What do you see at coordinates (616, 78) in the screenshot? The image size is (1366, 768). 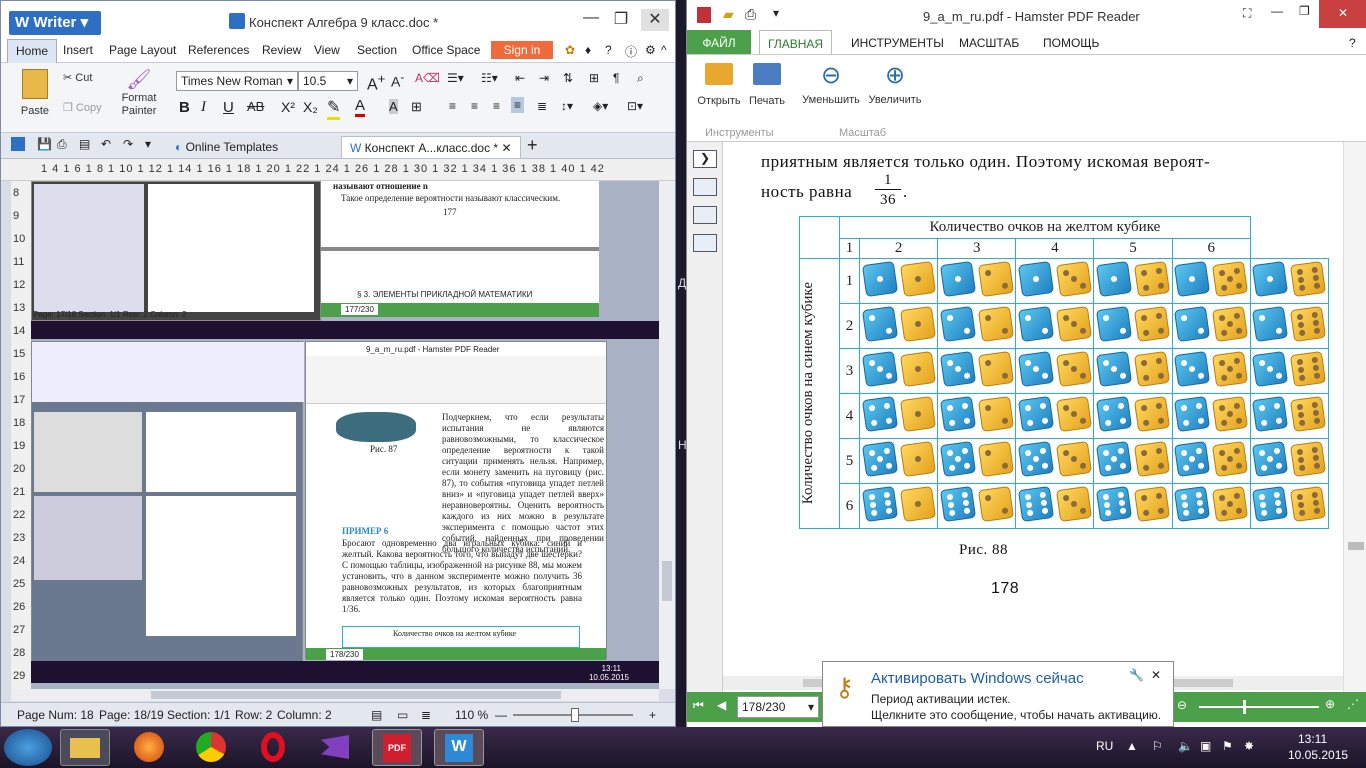 I see `show-marks-icon: ¶` at bounding box center [616, 78].